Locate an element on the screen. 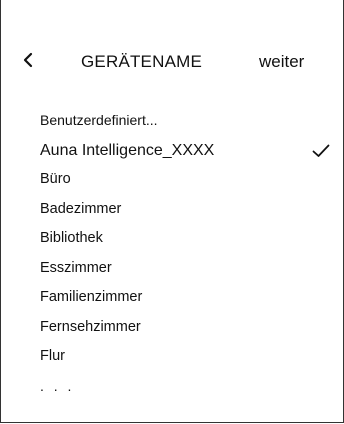 This screenshot has height=424, width=344. back-button is located at coordinates (28, 62).